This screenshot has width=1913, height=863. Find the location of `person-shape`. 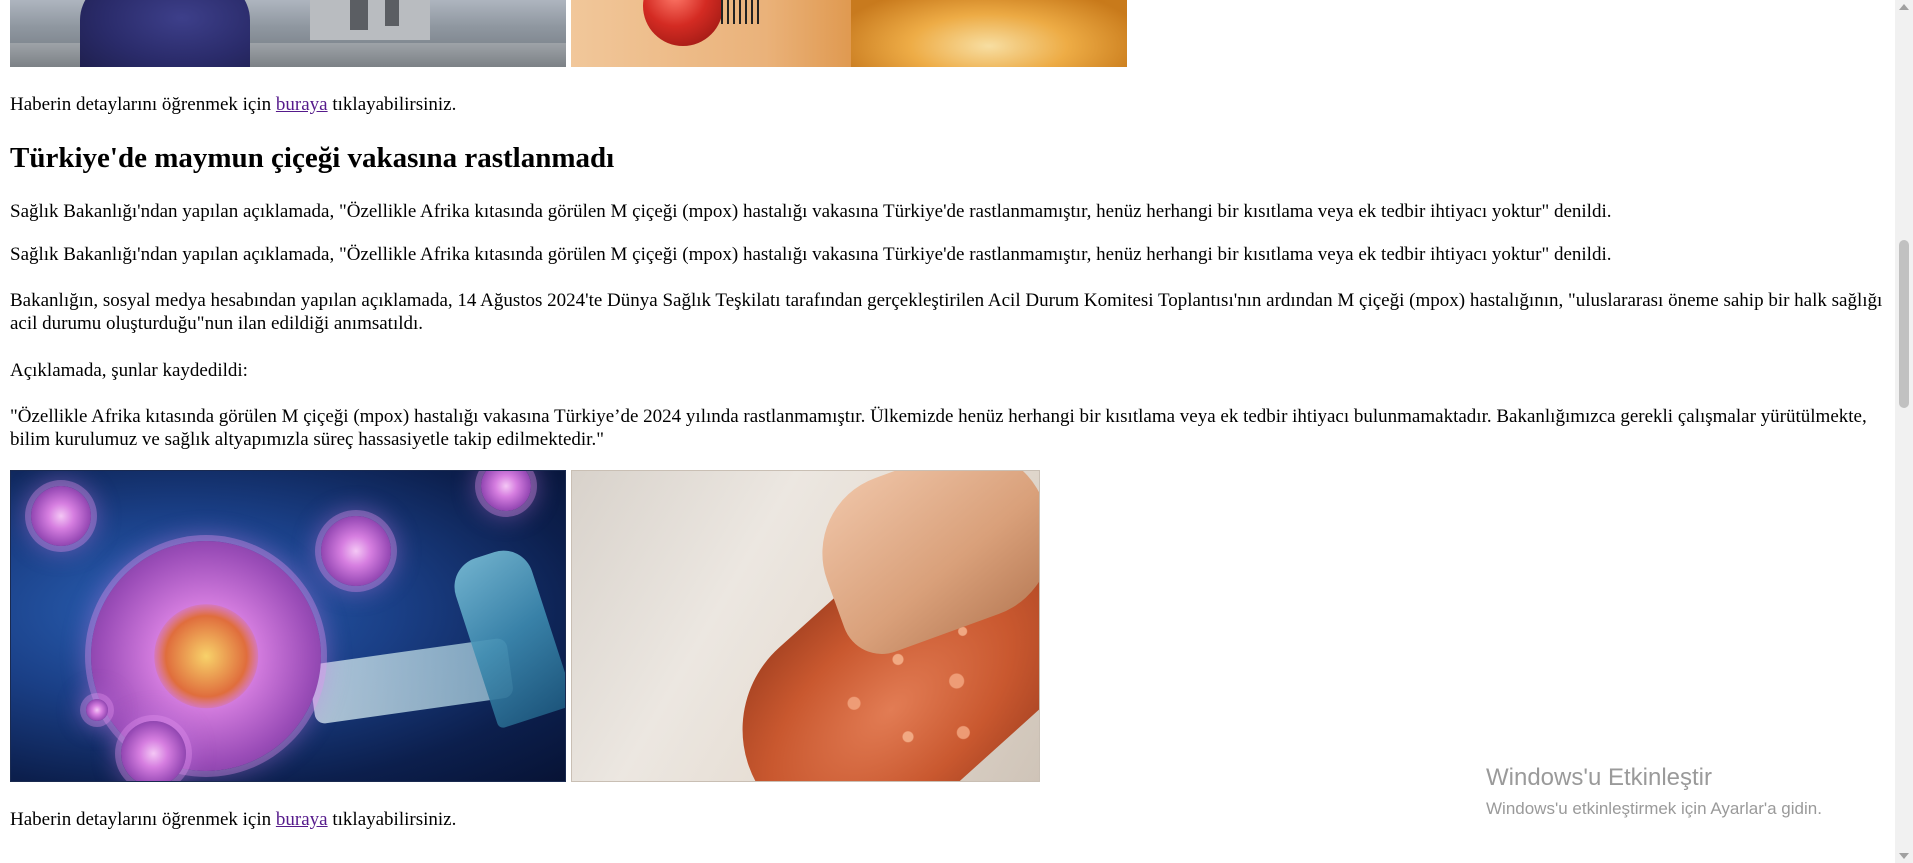

person-shape is located at coordinates (165, 33).